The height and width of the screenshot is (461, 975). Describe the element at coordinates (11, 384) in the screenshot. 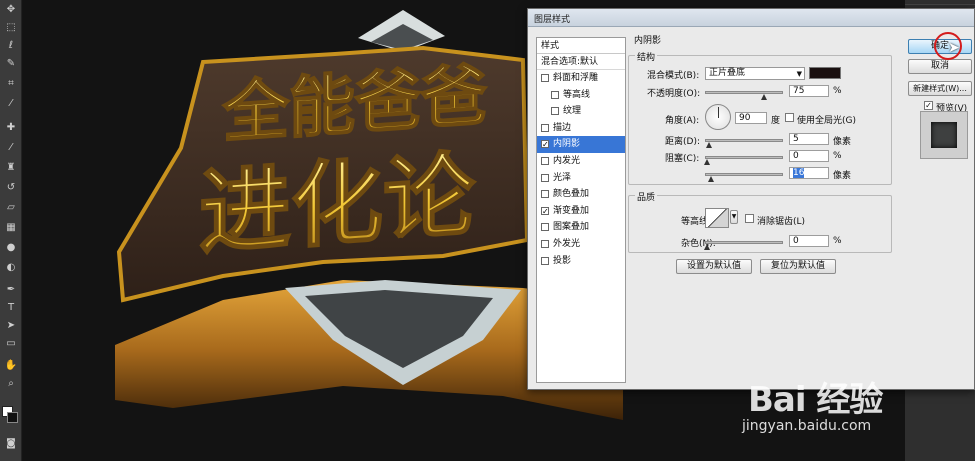

I see `zoom-tool-icon: ⌕` at that location.